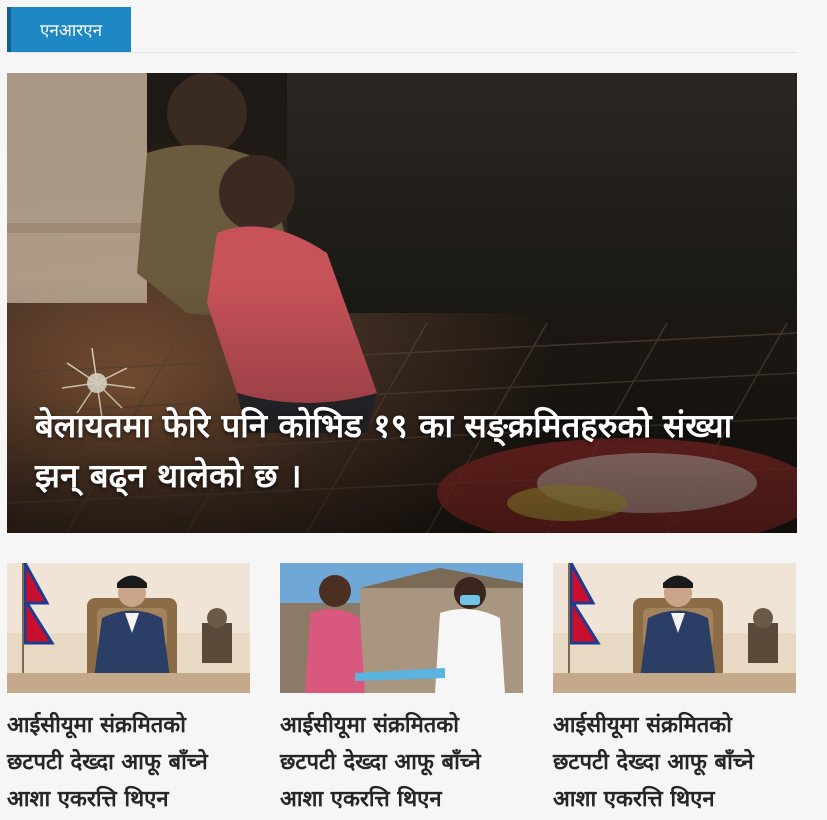  What do you see at coordinates (69, 29) in the screenshot?
I see `section-tab-nrn: एनआरएन` at bounding box center [69, 29].